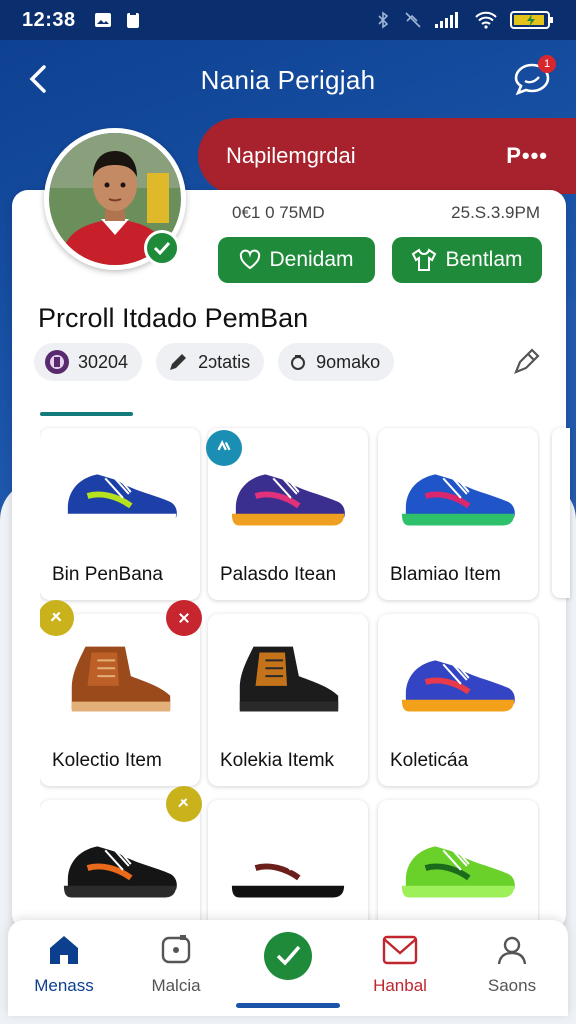 This screenshot has height=1024, width=576. I want to click on top-app-bar: Nania Perigjah 1, so click(288, 80).